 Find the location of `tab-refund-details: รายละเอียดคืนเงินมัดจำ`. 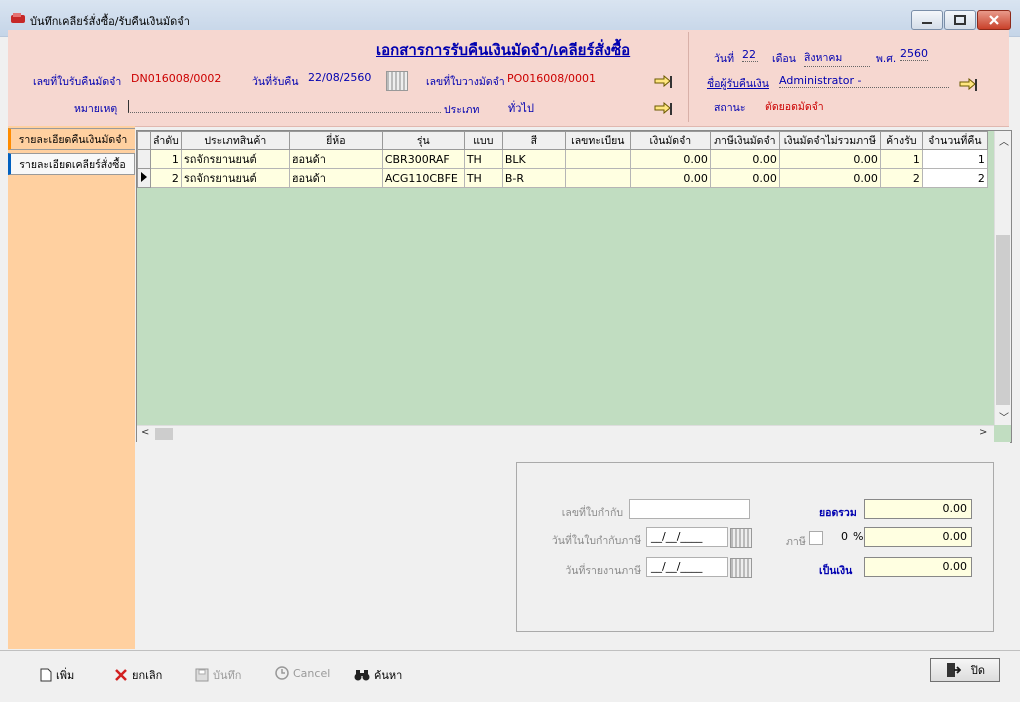

tab-refund-details: รายละเอียดคืนเงินมัดจำ is located at coordinates (71, 139).